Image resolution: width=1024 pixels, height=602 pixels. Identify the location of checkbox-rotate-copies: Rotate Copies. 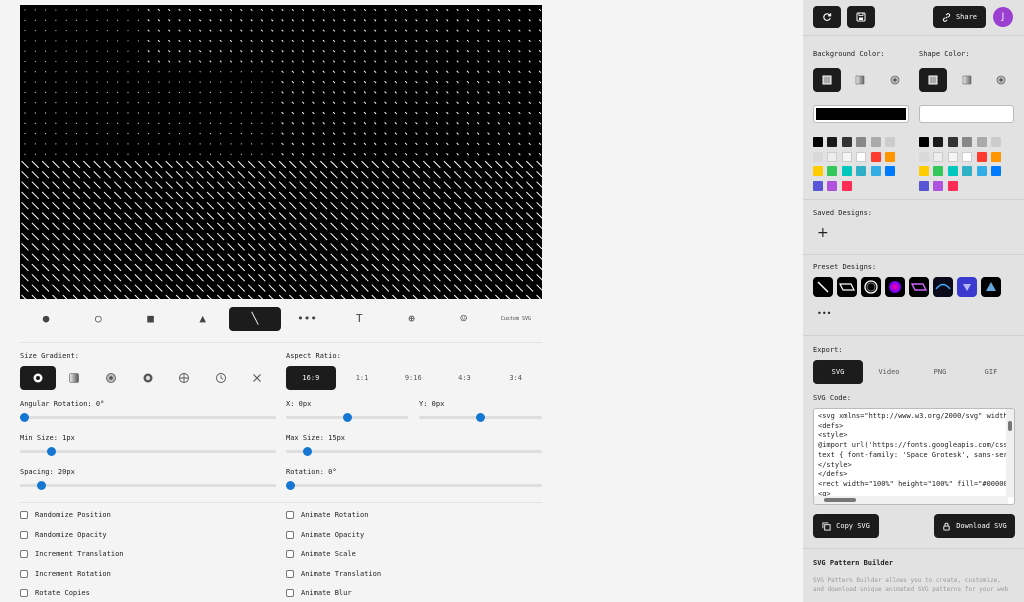
(55, 593).